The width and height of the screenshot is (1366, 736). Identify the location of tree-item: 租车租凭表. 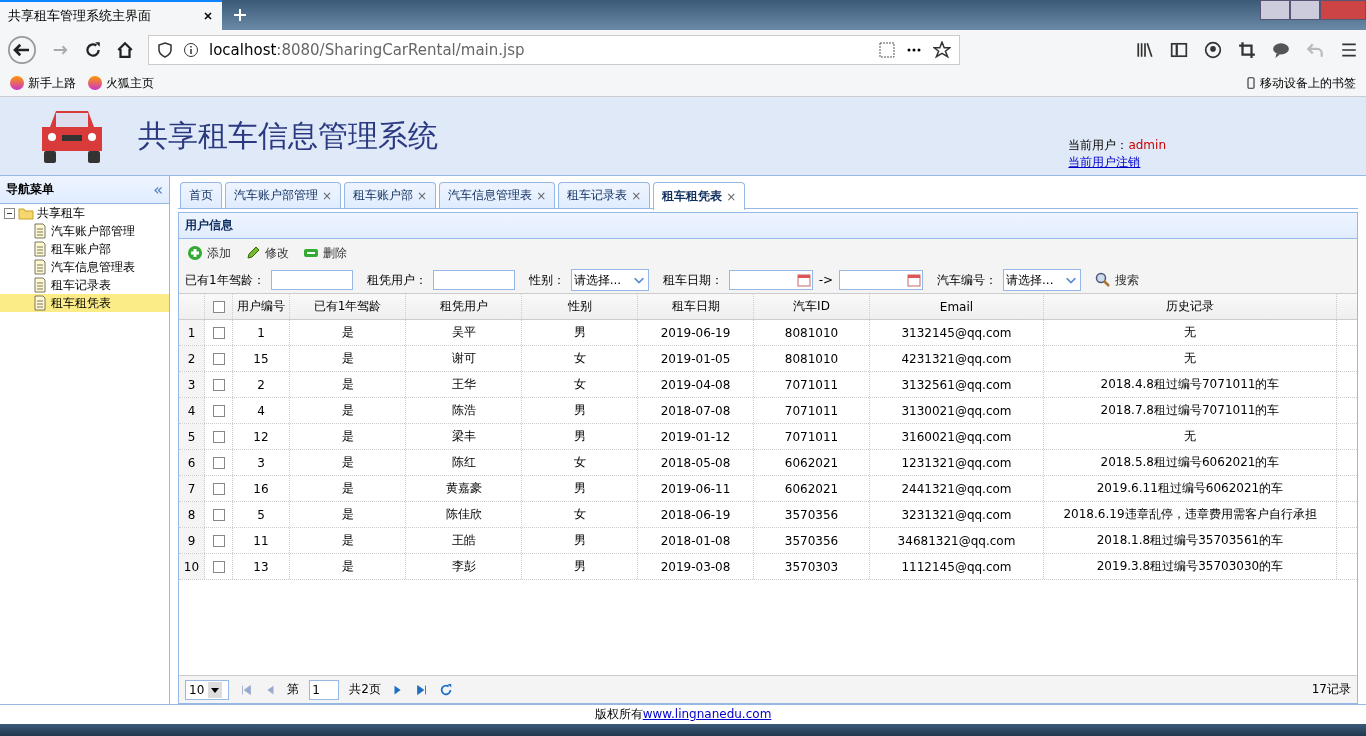
(84, 303).